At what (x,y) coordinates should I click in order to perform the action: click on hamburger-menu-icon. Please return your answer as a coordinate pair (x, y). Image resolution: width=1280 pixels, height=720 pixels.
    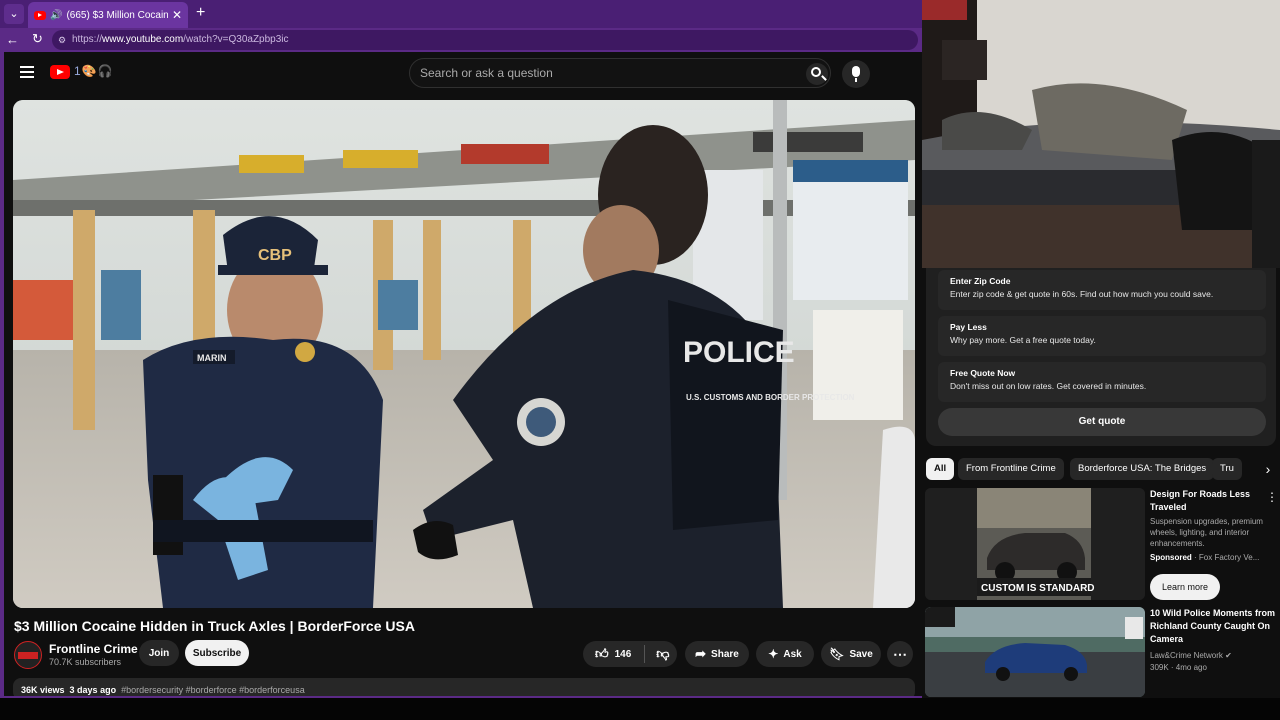
    Looking at the image, I should click on (27, 72).